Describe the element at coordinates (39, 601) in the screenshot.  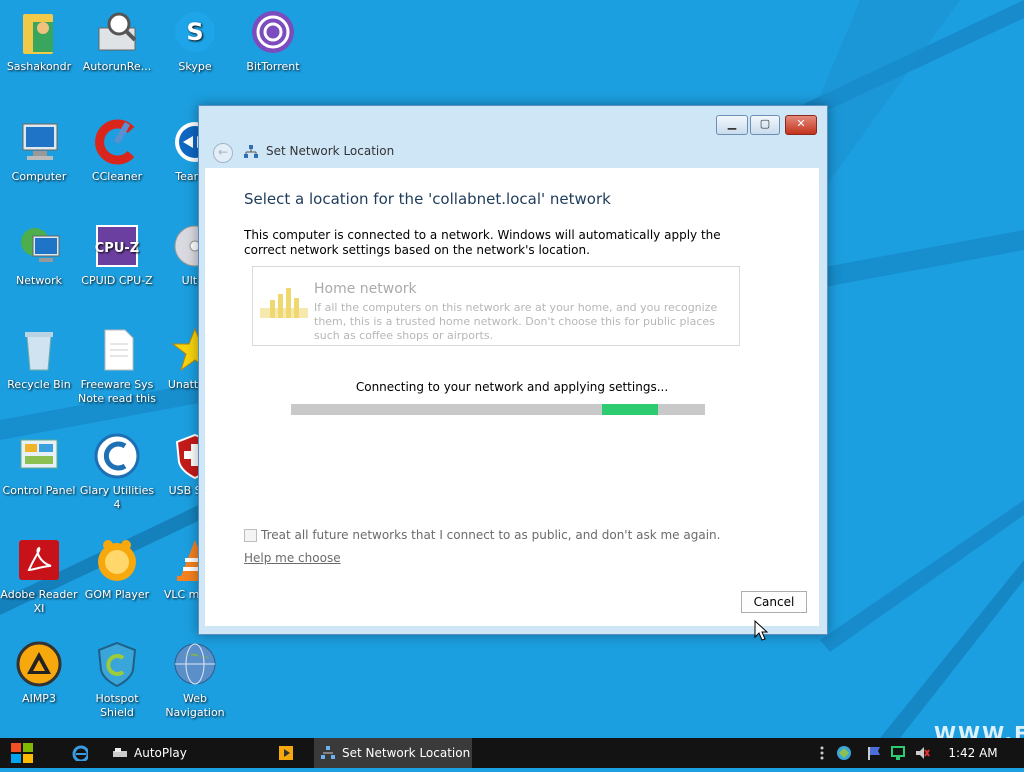
I see `desktop-icon-label: Adobe Reader XI` at that location.